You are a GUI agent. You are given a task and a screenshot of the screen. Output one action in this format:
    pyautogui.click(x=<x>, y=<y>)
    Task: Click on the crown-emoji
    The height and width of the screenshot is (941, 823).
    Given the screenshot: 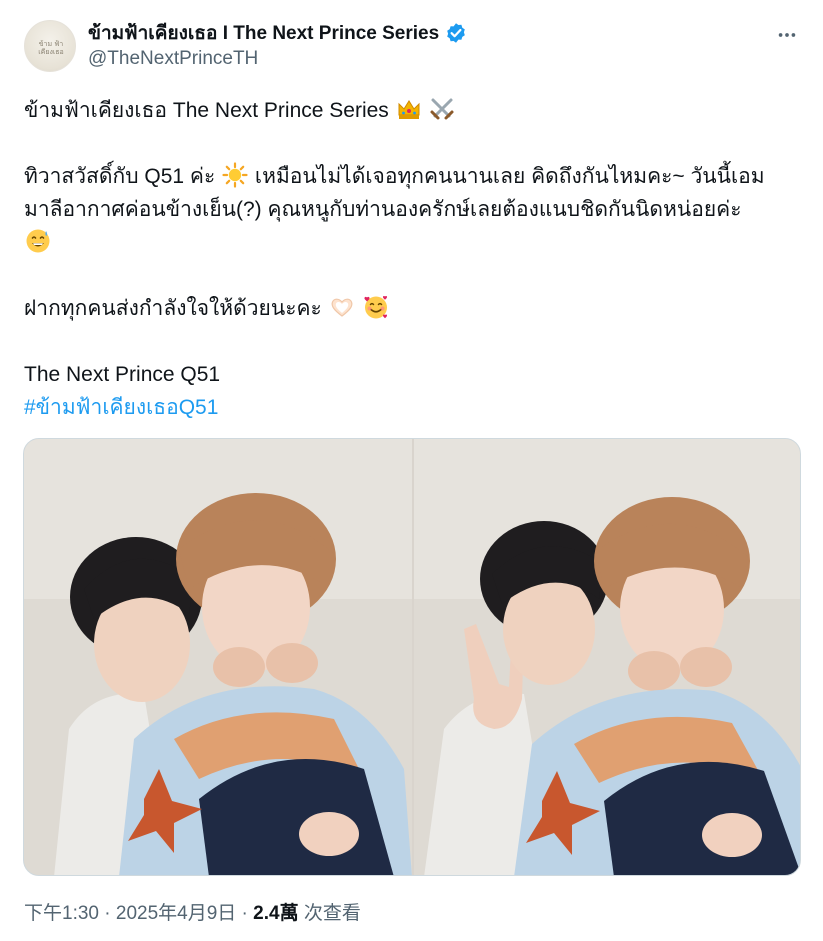 What is the action you would take?
    pyautogui.click(x=409, y=109)
    